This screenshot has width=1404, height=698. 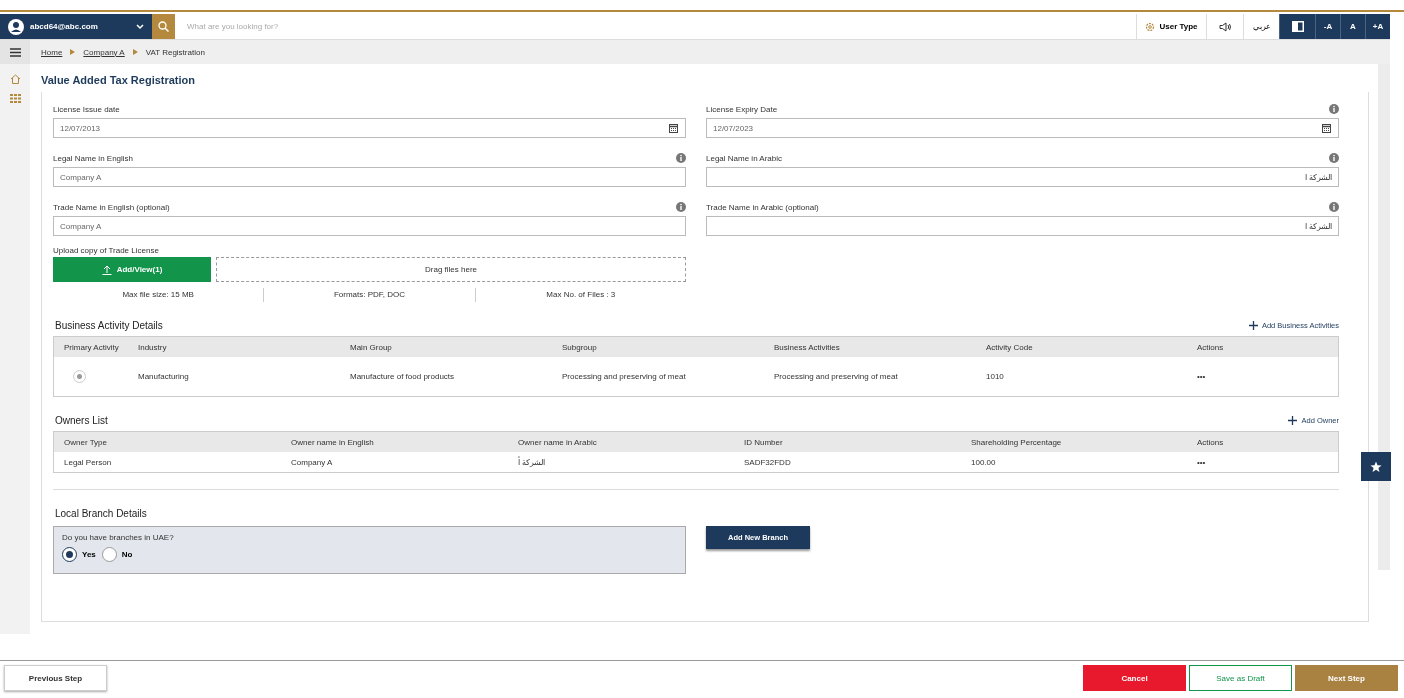 What do you see at coordinates (580, 295) in the screenshot?
I see `upload-note: Max No. of Files : 3` at bounding box center [580, 295].